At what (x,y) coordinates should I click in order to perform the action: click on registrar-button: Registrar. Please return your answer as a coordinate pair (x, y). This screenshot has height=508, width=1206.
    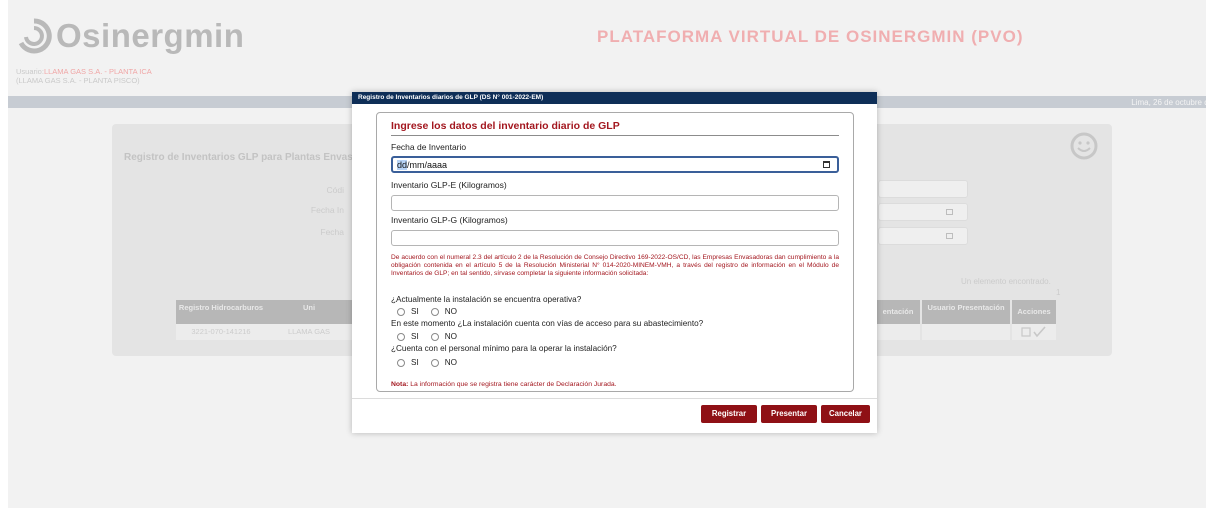
    Looking at the image, I should click on (729, 414).